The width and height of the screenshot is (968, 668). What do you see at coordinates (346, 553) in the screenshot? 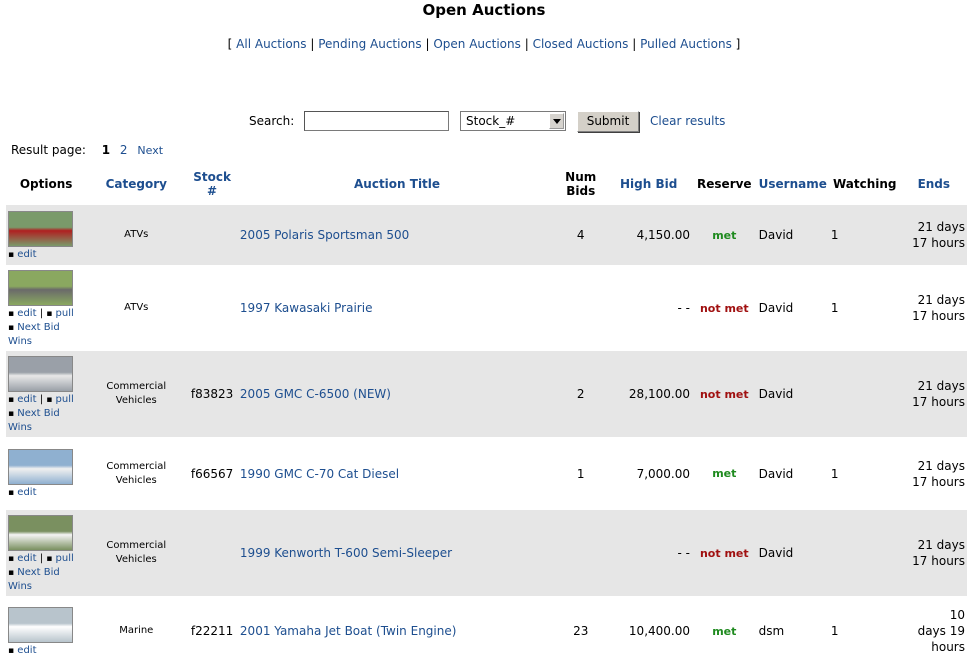
I see `auction-title-link: 1999 Kenworth T-600 Semi-Sleeper` at bounding box center [346, 553].